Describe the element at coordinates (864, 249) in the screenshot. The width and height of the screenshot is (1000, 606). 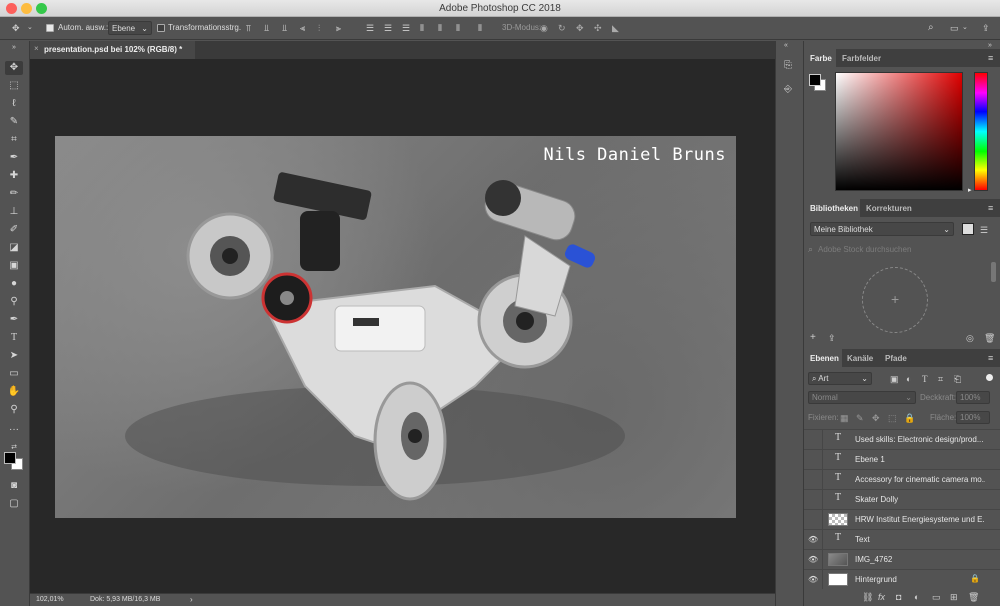
I see `stock-search-input: Adobe Stock durchsuchen` at that location.